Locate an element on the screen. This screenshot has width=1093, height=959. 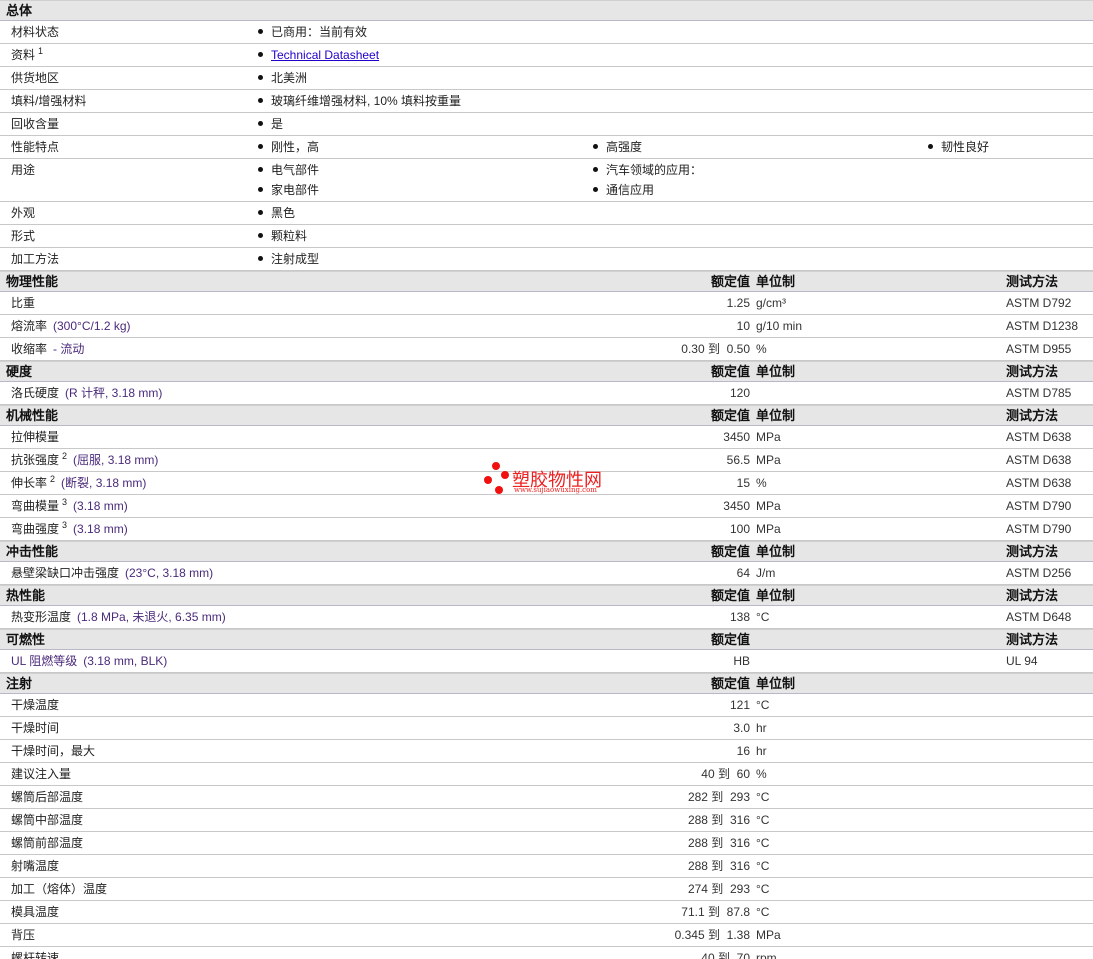
bullet-text: 韧性良好 is located at coordinates (965, 147).